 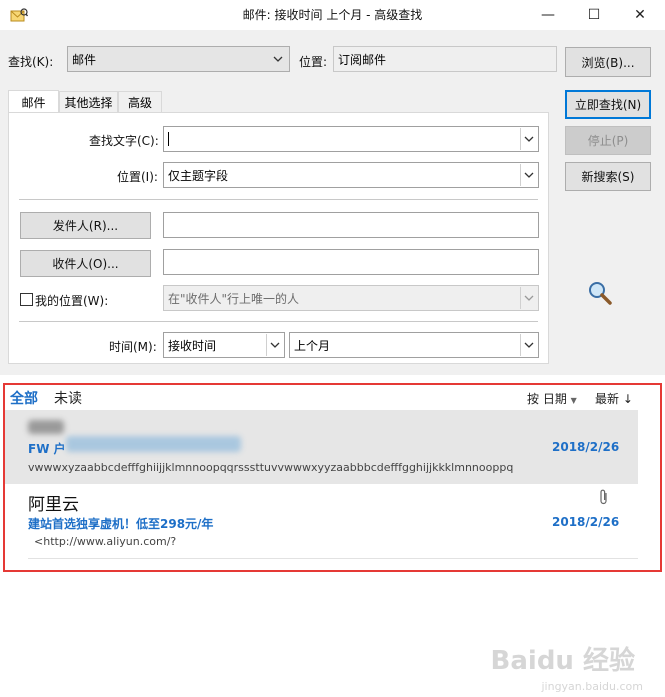 What do you see at coordinates (608, 140) in the screenshot?
I see `stop-button: 停止(P)` at bounding box center [608, 140].